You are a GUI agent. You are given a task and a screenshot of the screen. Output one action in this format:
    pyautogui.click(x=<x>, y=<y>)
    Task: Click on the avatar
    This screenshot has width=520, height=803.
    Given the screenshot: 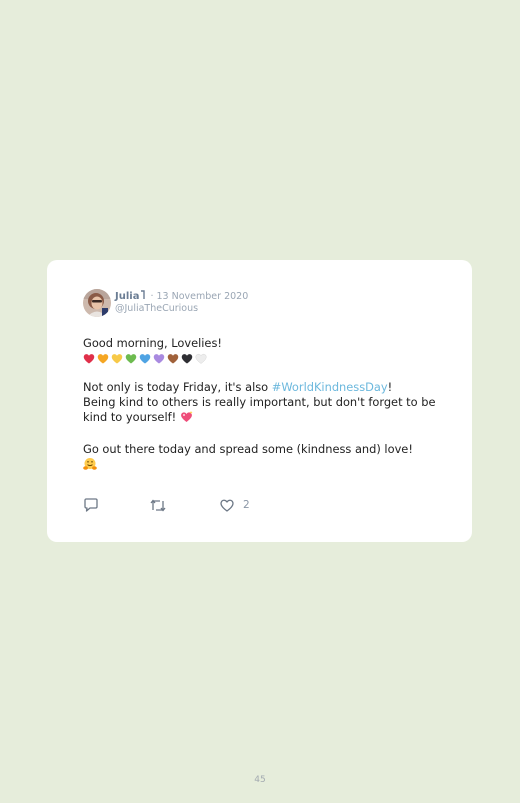 What is the action you would take?
    pyautogui.click(x=97, y=303)
    